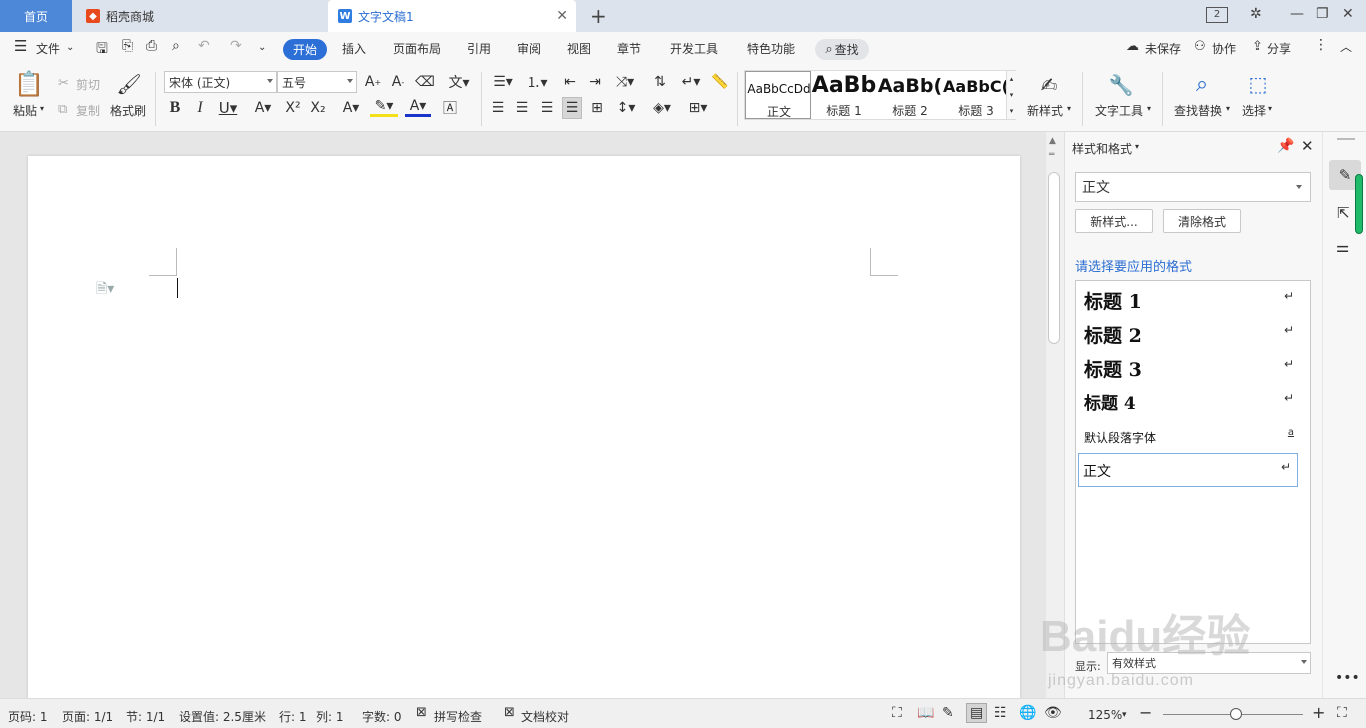 The image size is (1366, 728). What do you see at coordinates (351, 108) in the screenshot?
I see `text-effect-icon: A▾` at bounding box center [351, 108].